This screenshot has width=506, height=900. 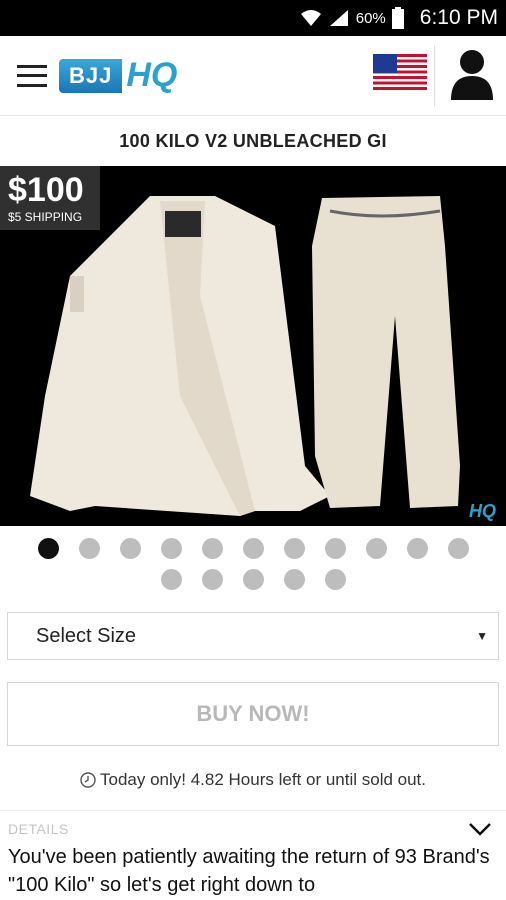 What do you see at coordinates (253, 76) in the screenshot?
I see `app-bar: BJJ HQ` at bounding box center [253, 76].